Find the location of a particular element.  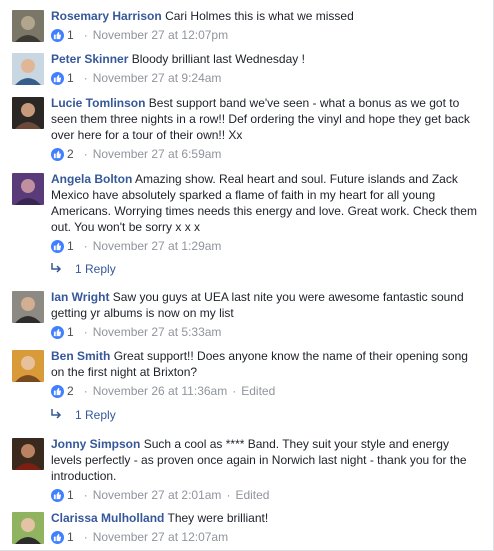

timestamp: November 27 at 12:07am is located at coordinates (160, 537).